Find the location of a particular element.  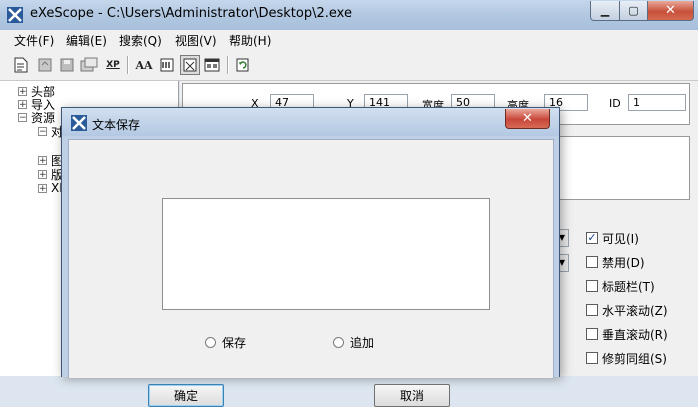

id-input: 1 is located at coordinates (657, 102).